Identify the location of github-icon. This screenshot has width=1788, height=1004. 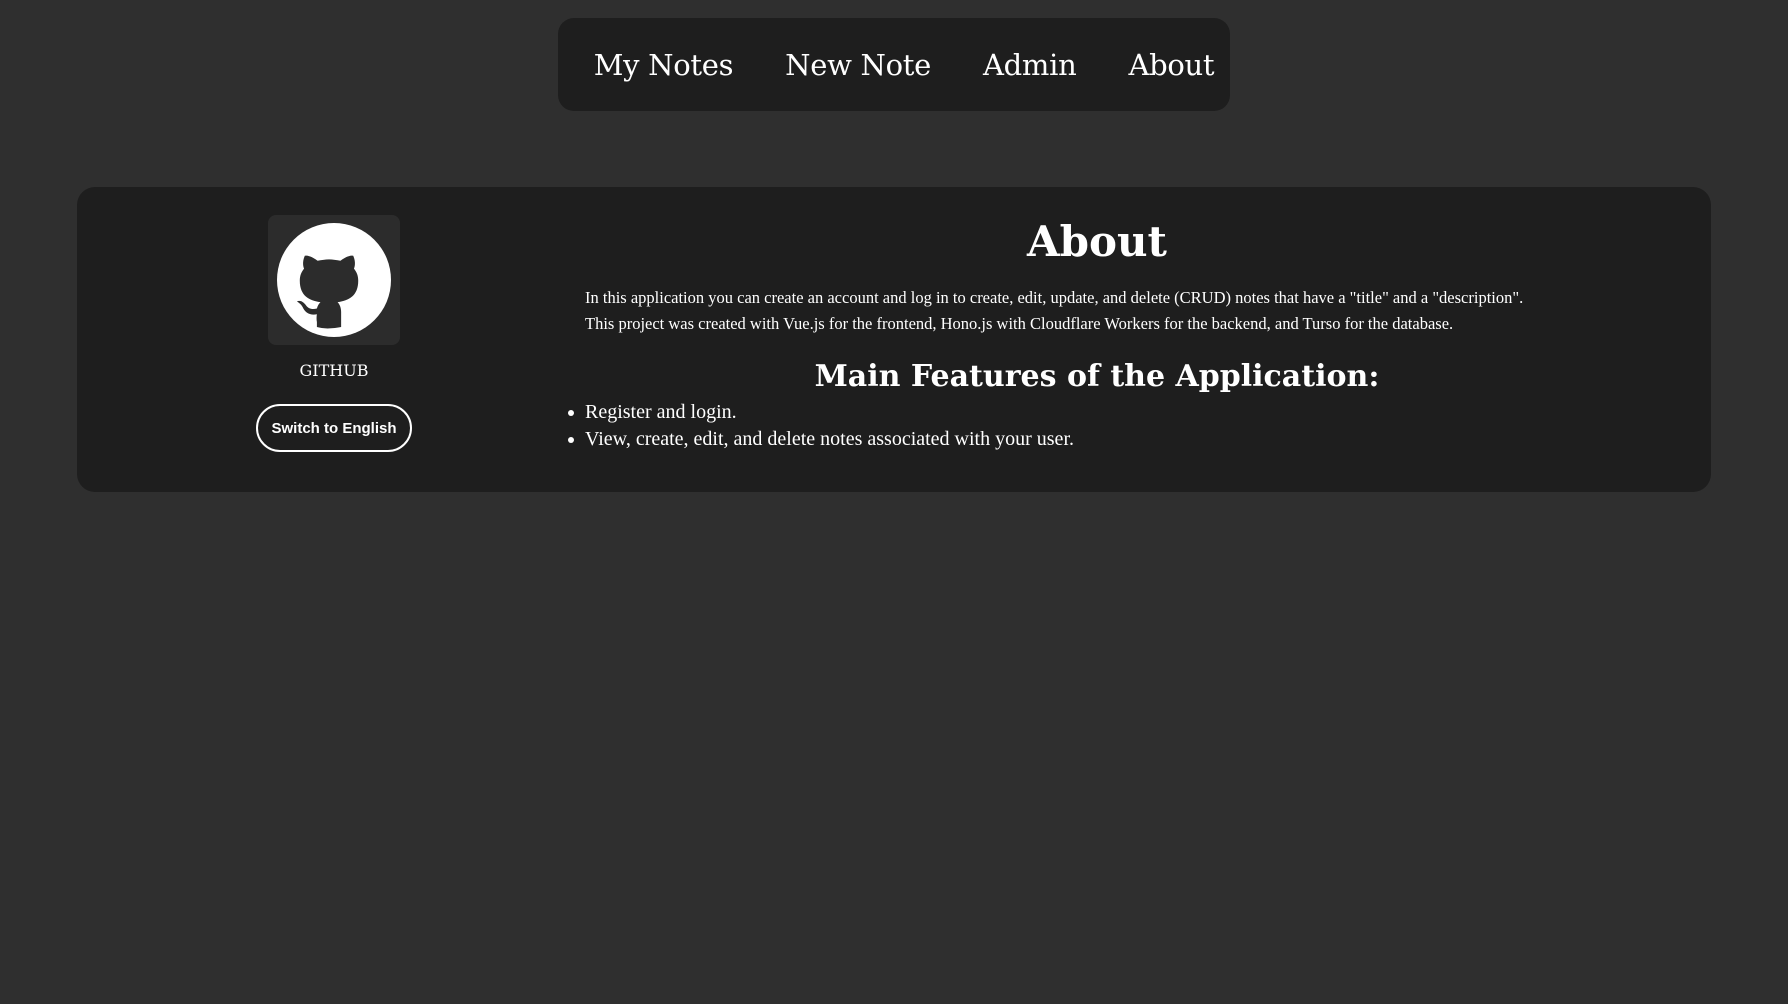
(334, 280).